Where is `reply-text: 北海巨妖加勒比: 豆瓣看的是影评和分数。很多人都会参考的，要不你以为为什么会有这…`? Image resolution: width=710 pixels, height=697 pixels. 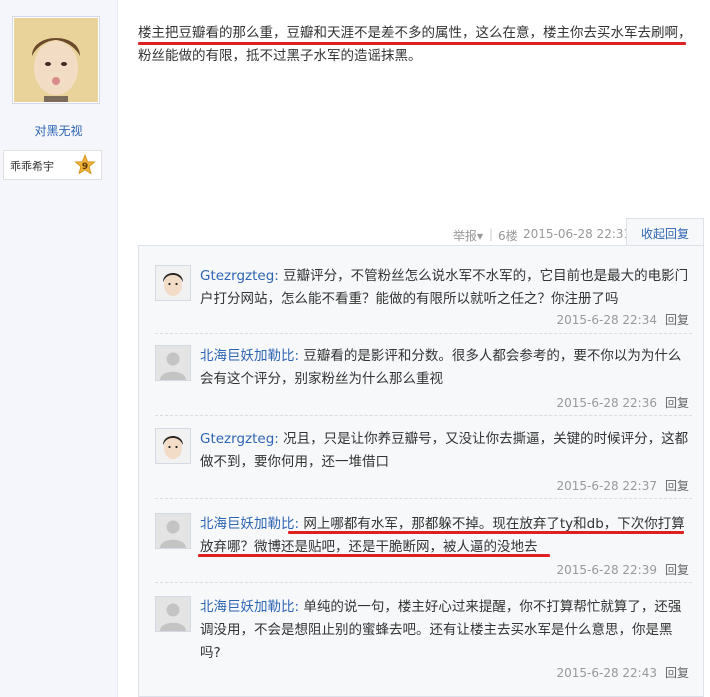
reply-text: 北海巨妖加勒比: 豆瓣看的是影评和分数。很多人都会参考的，要不你以为为什么会有这… is located at coordinates (446, 368).